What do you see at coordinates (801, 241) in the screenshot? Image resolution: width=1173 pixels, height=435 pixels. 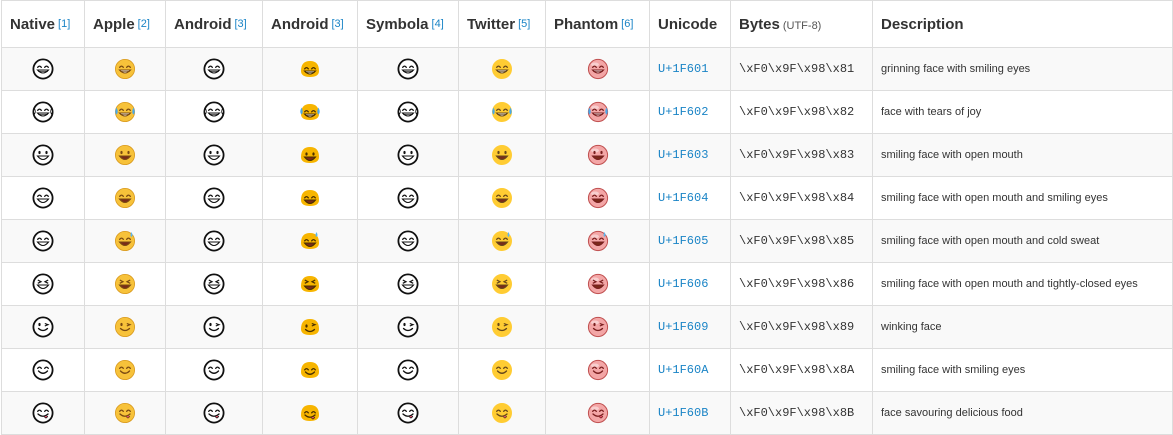 I see `utf8-bytes: \xF0\x9F\x98\x85` at bounding box center [801, 241].